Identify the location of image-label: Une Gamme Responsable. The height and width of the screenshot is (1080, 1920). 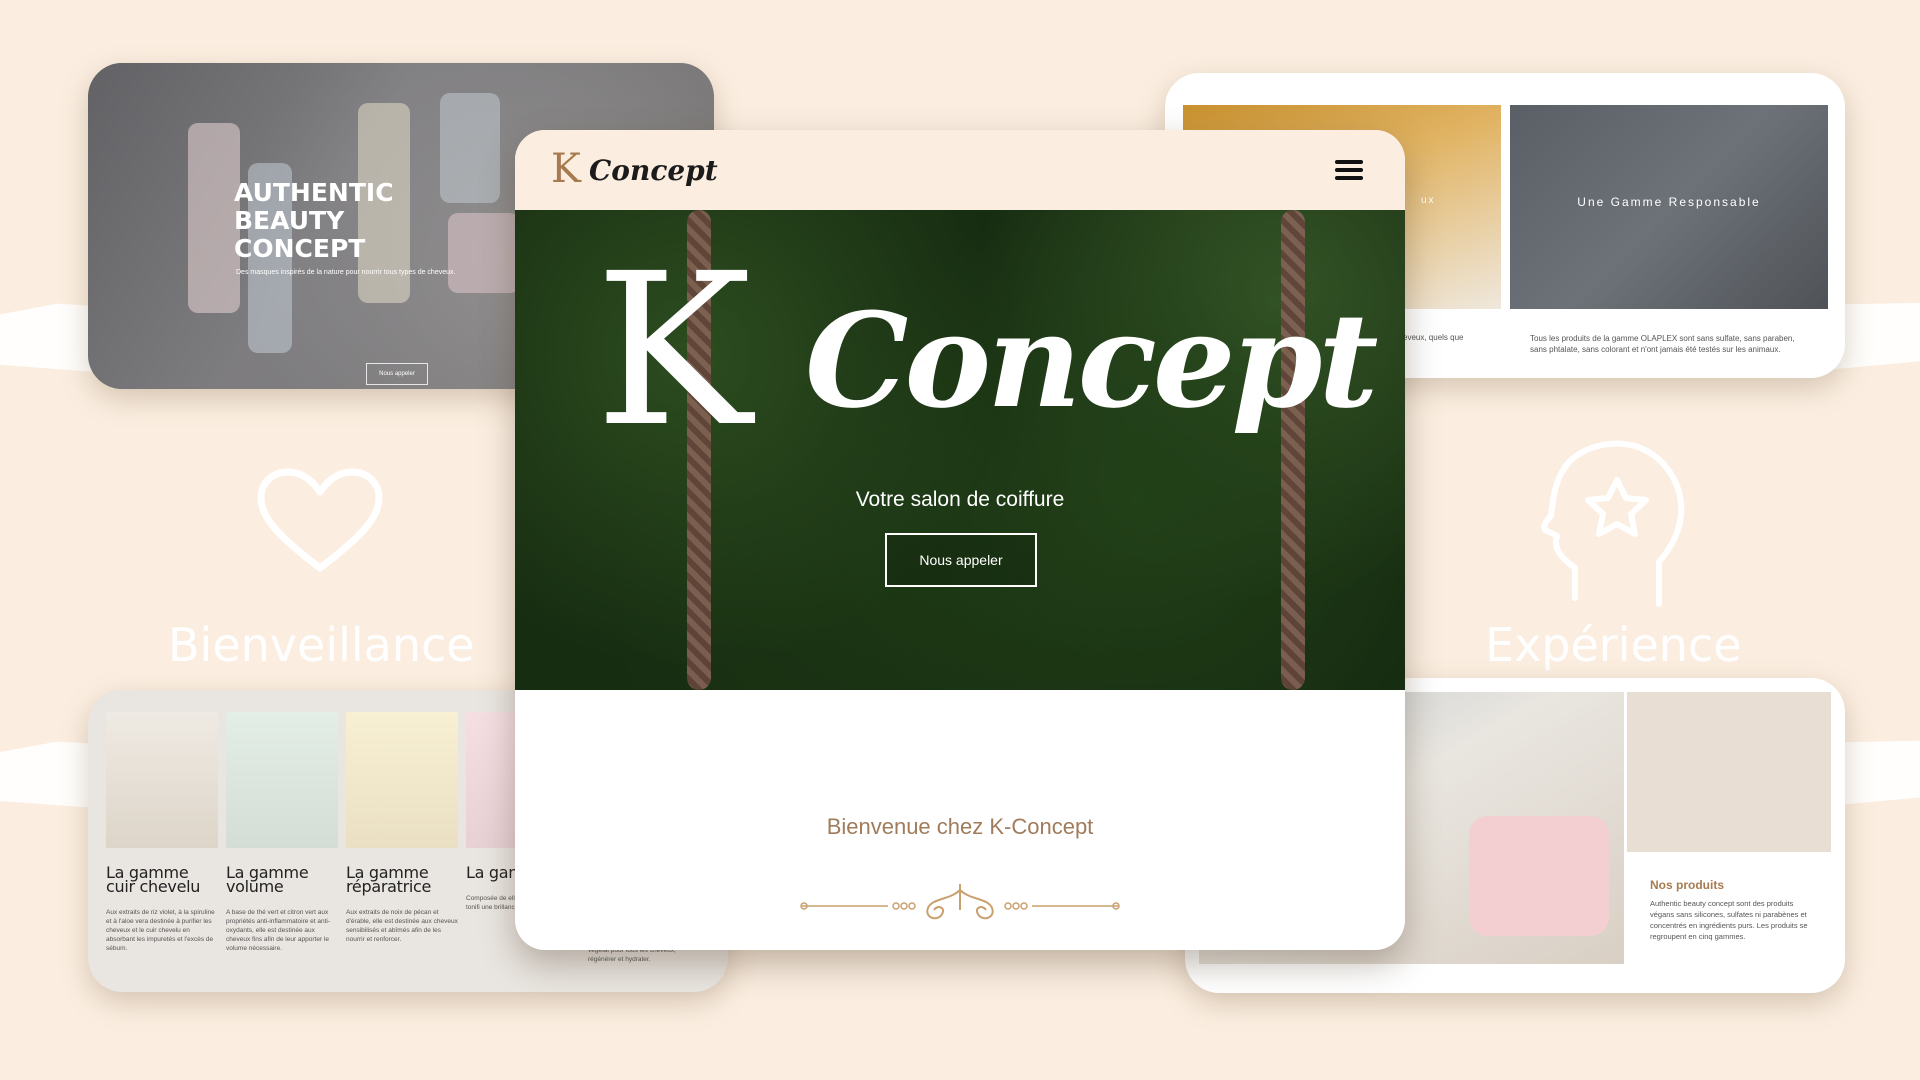
(1669, 202).